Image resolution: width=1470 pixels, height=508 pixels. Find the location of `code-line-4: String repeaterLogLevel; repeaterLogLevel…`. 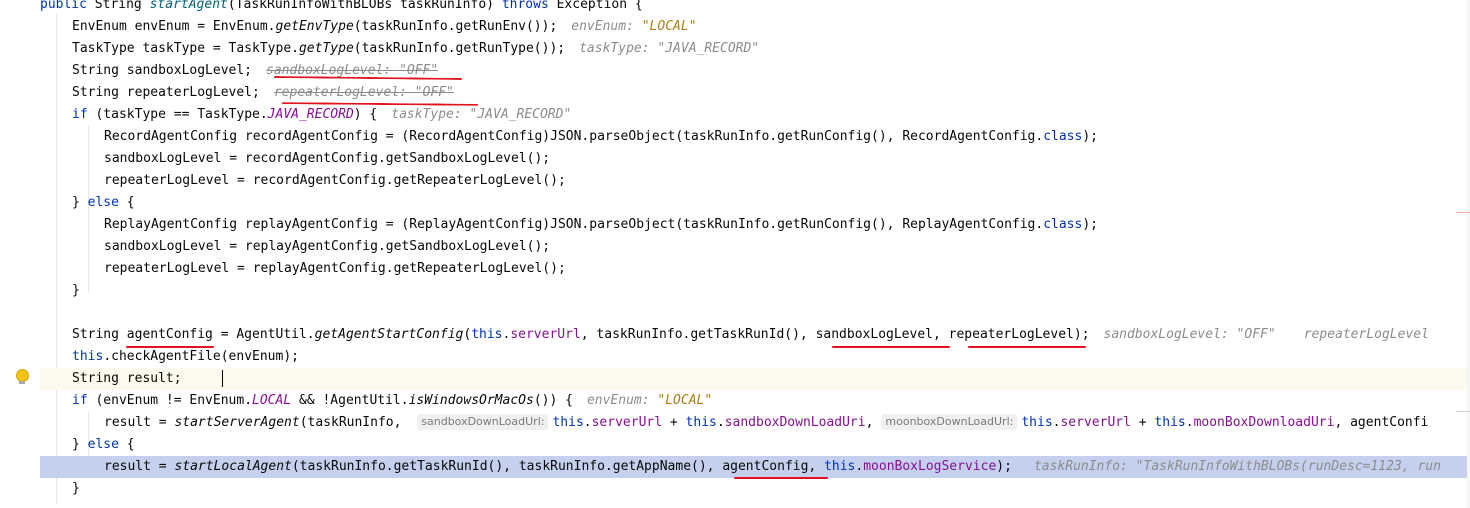

code-line-4: String repeaterLogLevel; repeaterLogLevel… is located at coordinates (755, 93).